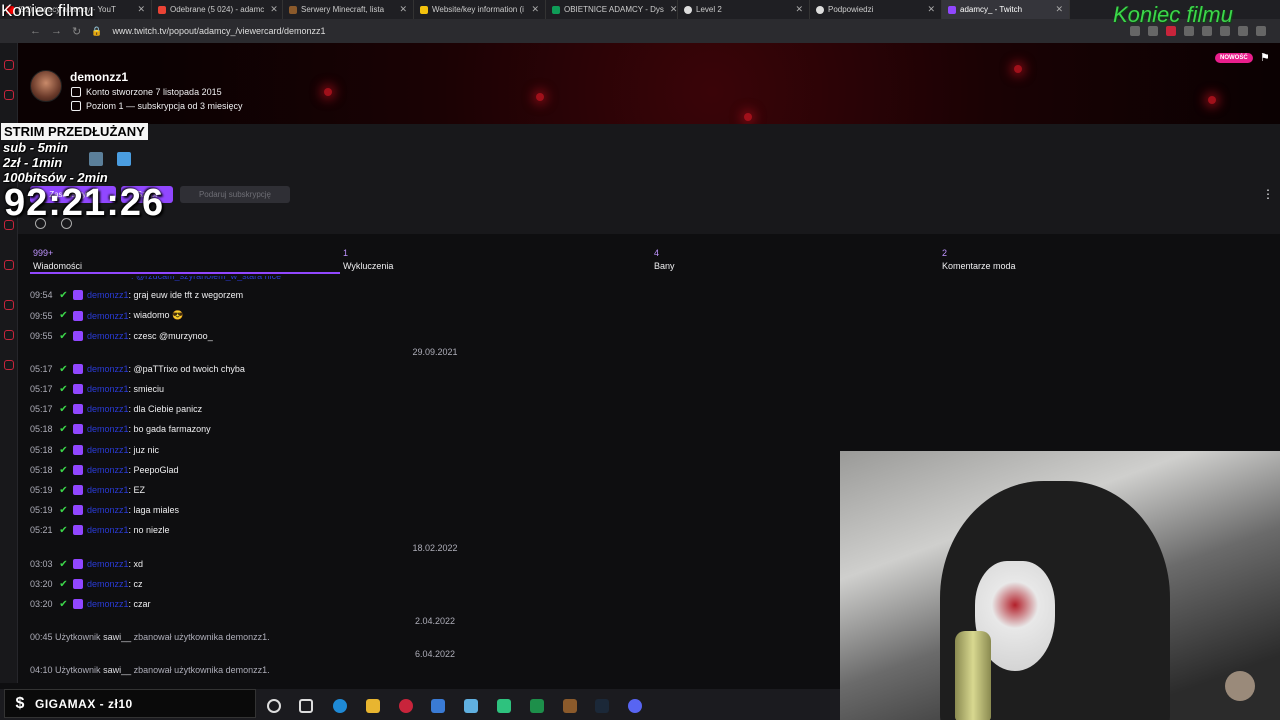 The image size is (1280, 720). I want to click on reload-icon: ↻, so click(76, 31).